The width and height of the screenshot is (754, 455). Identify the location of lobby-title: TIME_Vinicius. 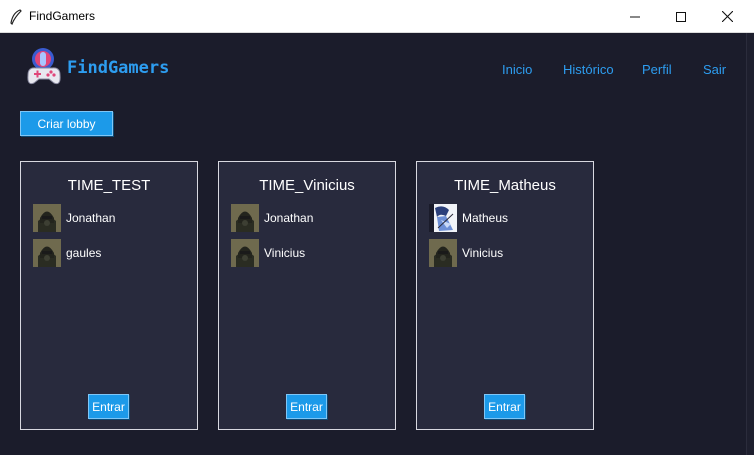
(307, 185).